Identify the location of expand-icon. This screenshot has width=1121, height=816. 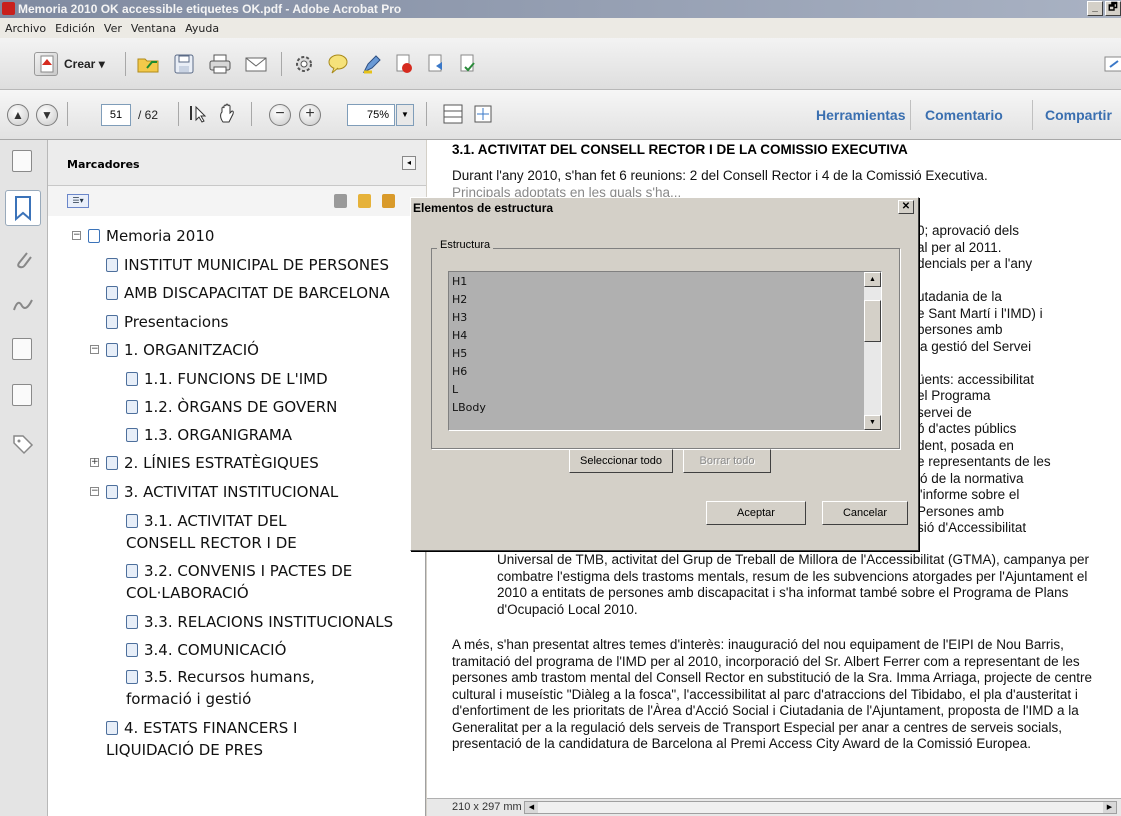
(1111, 64).